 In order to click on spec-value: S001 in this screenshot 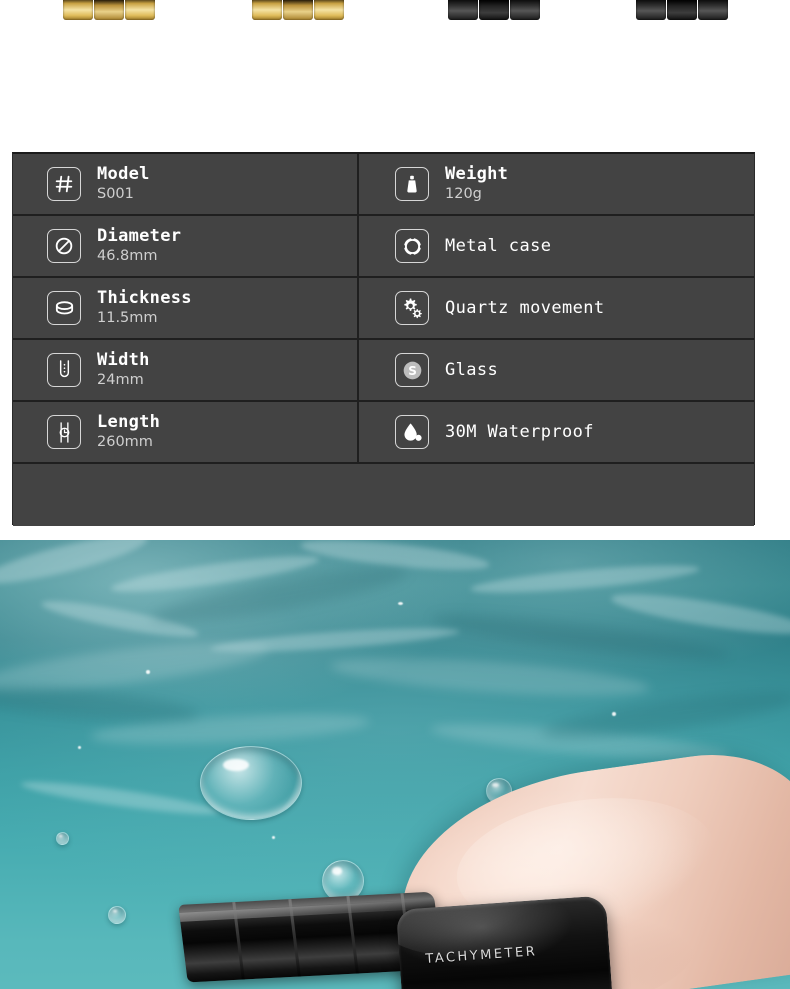, I will do `click(115, 194)`.